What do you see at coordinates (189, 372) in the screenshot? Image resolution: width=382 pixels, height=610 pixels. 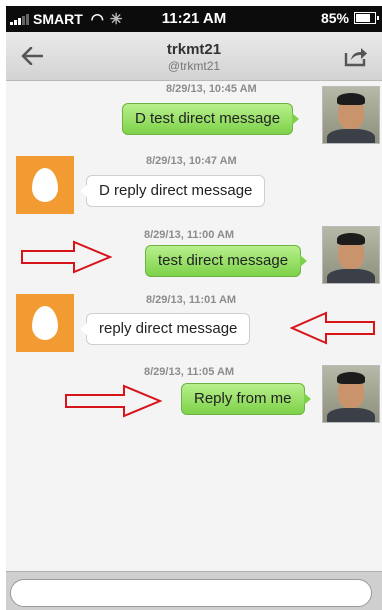 I see `message-timestamp: 8/29/13, 11:05 AM` at bounding box center [189, 372].